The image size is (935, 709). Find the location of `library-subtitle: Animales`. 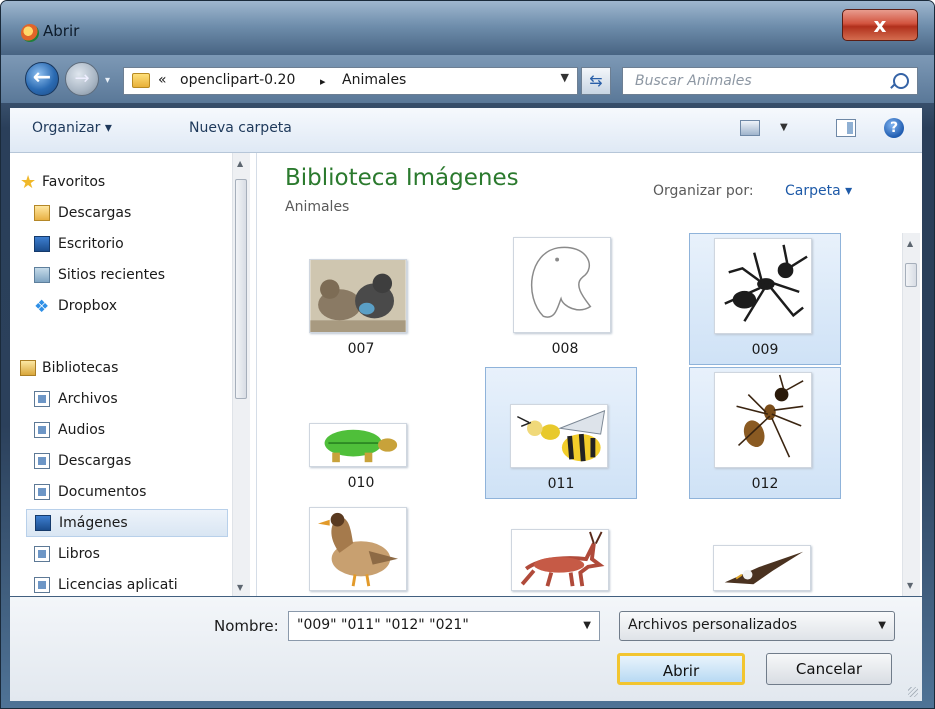

library-subtitle: Animales is located at coordinates (317, 207).